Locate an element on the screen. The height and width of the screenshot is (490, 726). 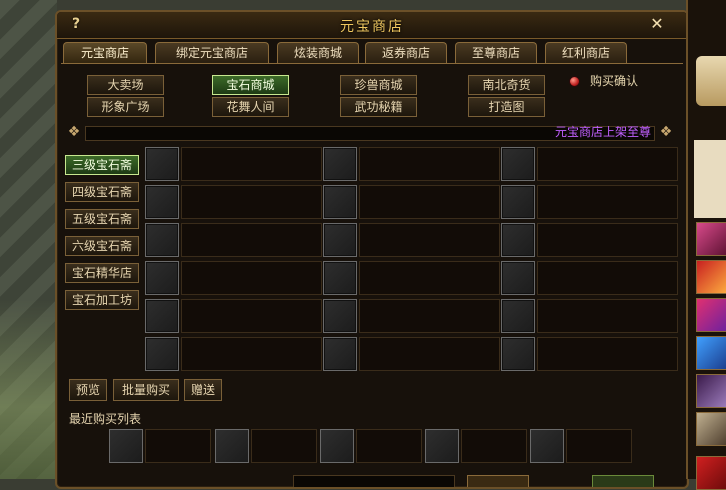
subcat-level5-gems: 五级宝石斋 is located at coordinates (102, 219).